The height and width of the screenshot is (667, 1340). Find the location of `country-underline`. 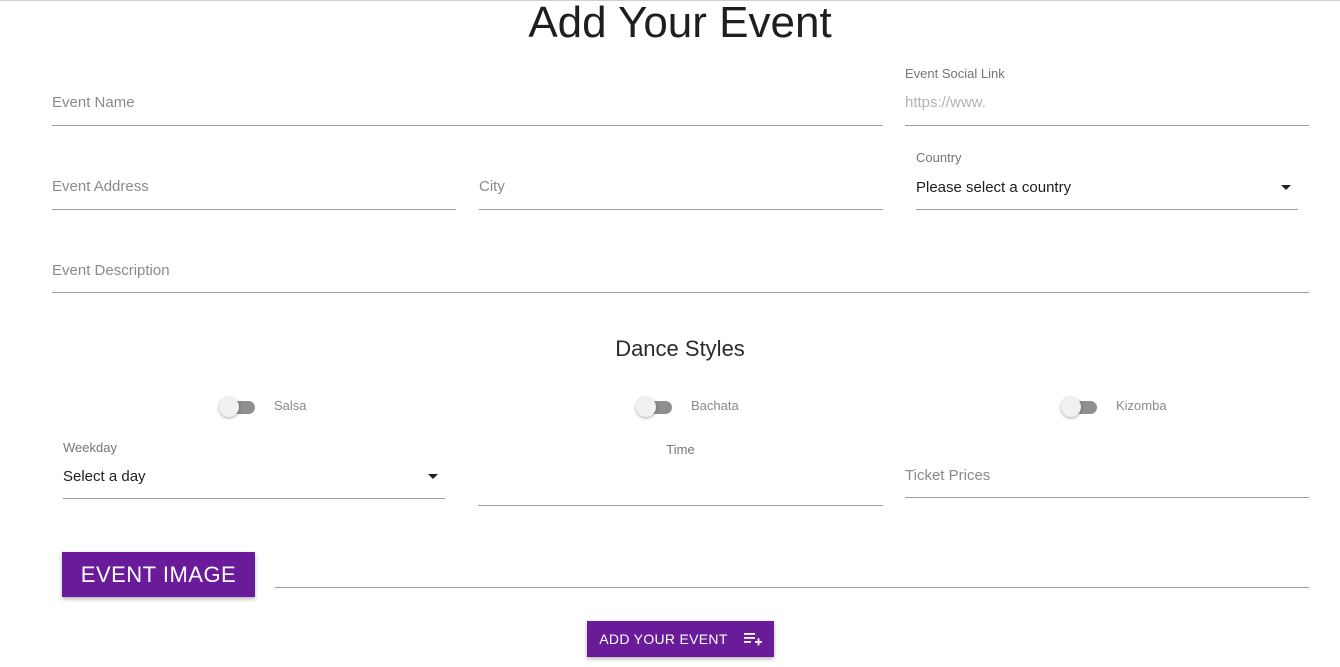

country-underline is located at coordinates (1107, 209).